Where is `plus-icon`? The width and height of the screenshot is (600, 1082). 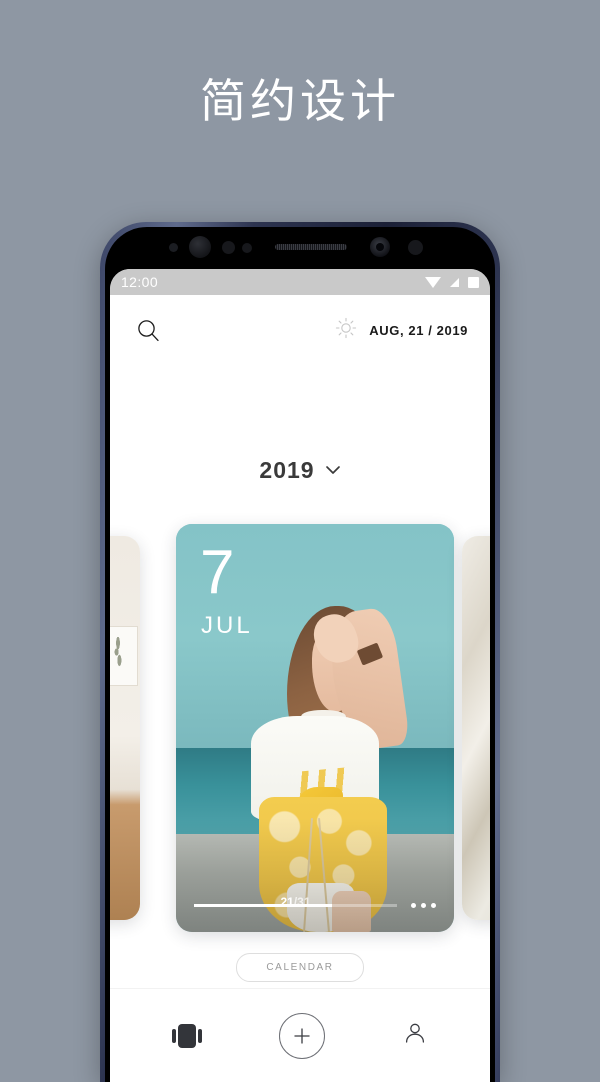 plus-icon is located at coordinates (302, 1035).